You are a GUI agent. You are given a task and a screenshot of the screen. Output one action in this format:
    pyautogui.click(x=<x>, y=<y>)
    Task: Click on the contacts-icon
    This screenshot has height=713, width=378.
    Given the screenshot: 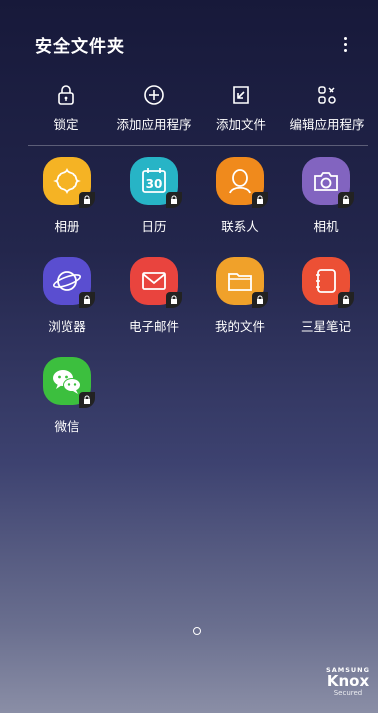 What is the action you would take?
    pyautogui.click(x=242, y=182)
    